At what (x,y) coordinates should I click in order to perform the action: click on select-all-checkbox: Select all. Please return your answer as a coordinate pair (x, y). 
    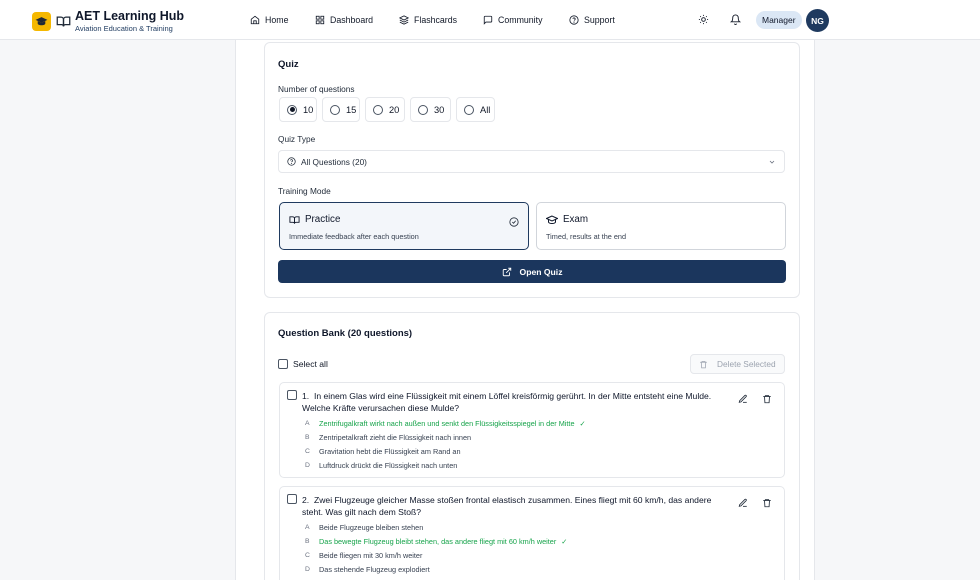
    Looking at the image, I should click on (303, 364).